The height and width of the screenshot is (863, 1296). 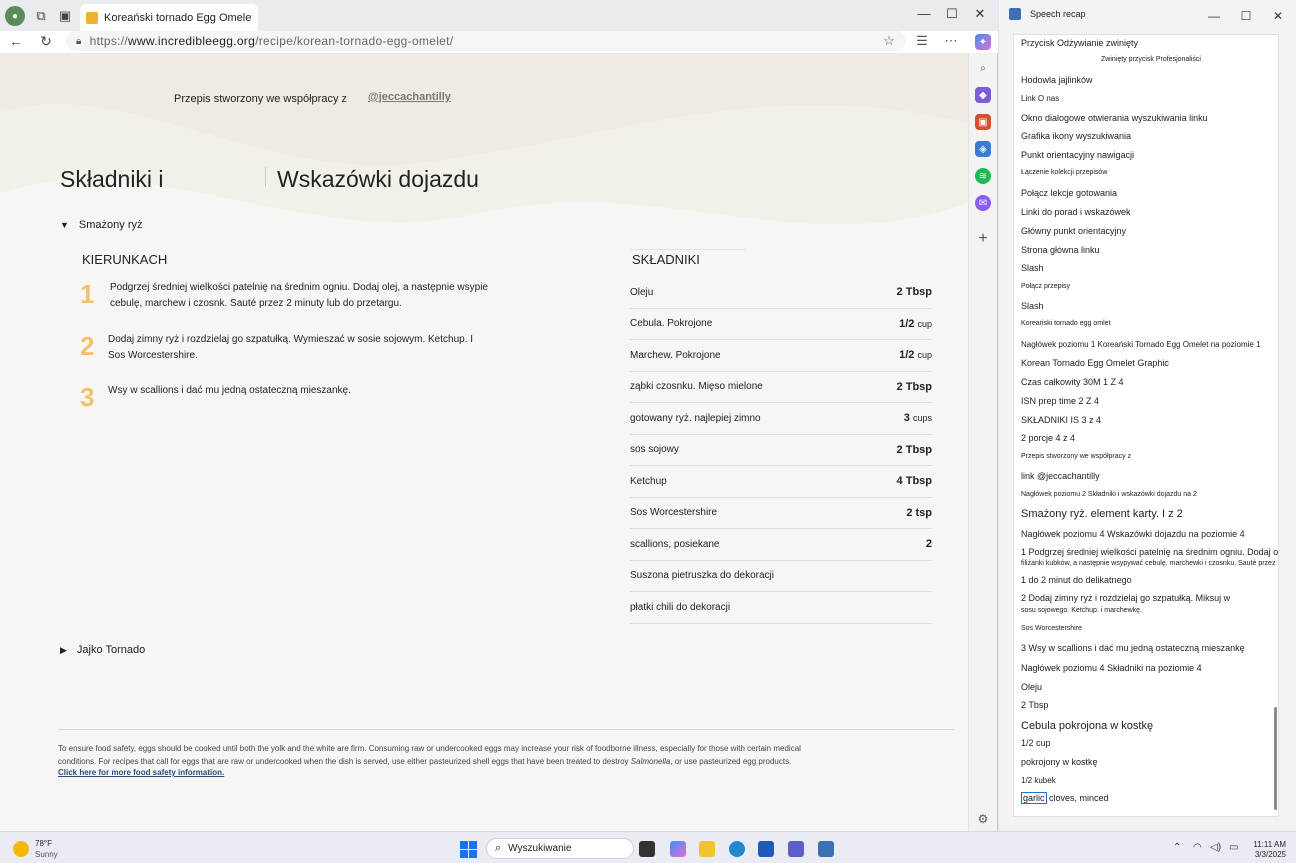 What do you see at coordinates (1040, 98) in the screenshot?
I see `recap-line: Link O nas` at bounding box center [1040, 98].